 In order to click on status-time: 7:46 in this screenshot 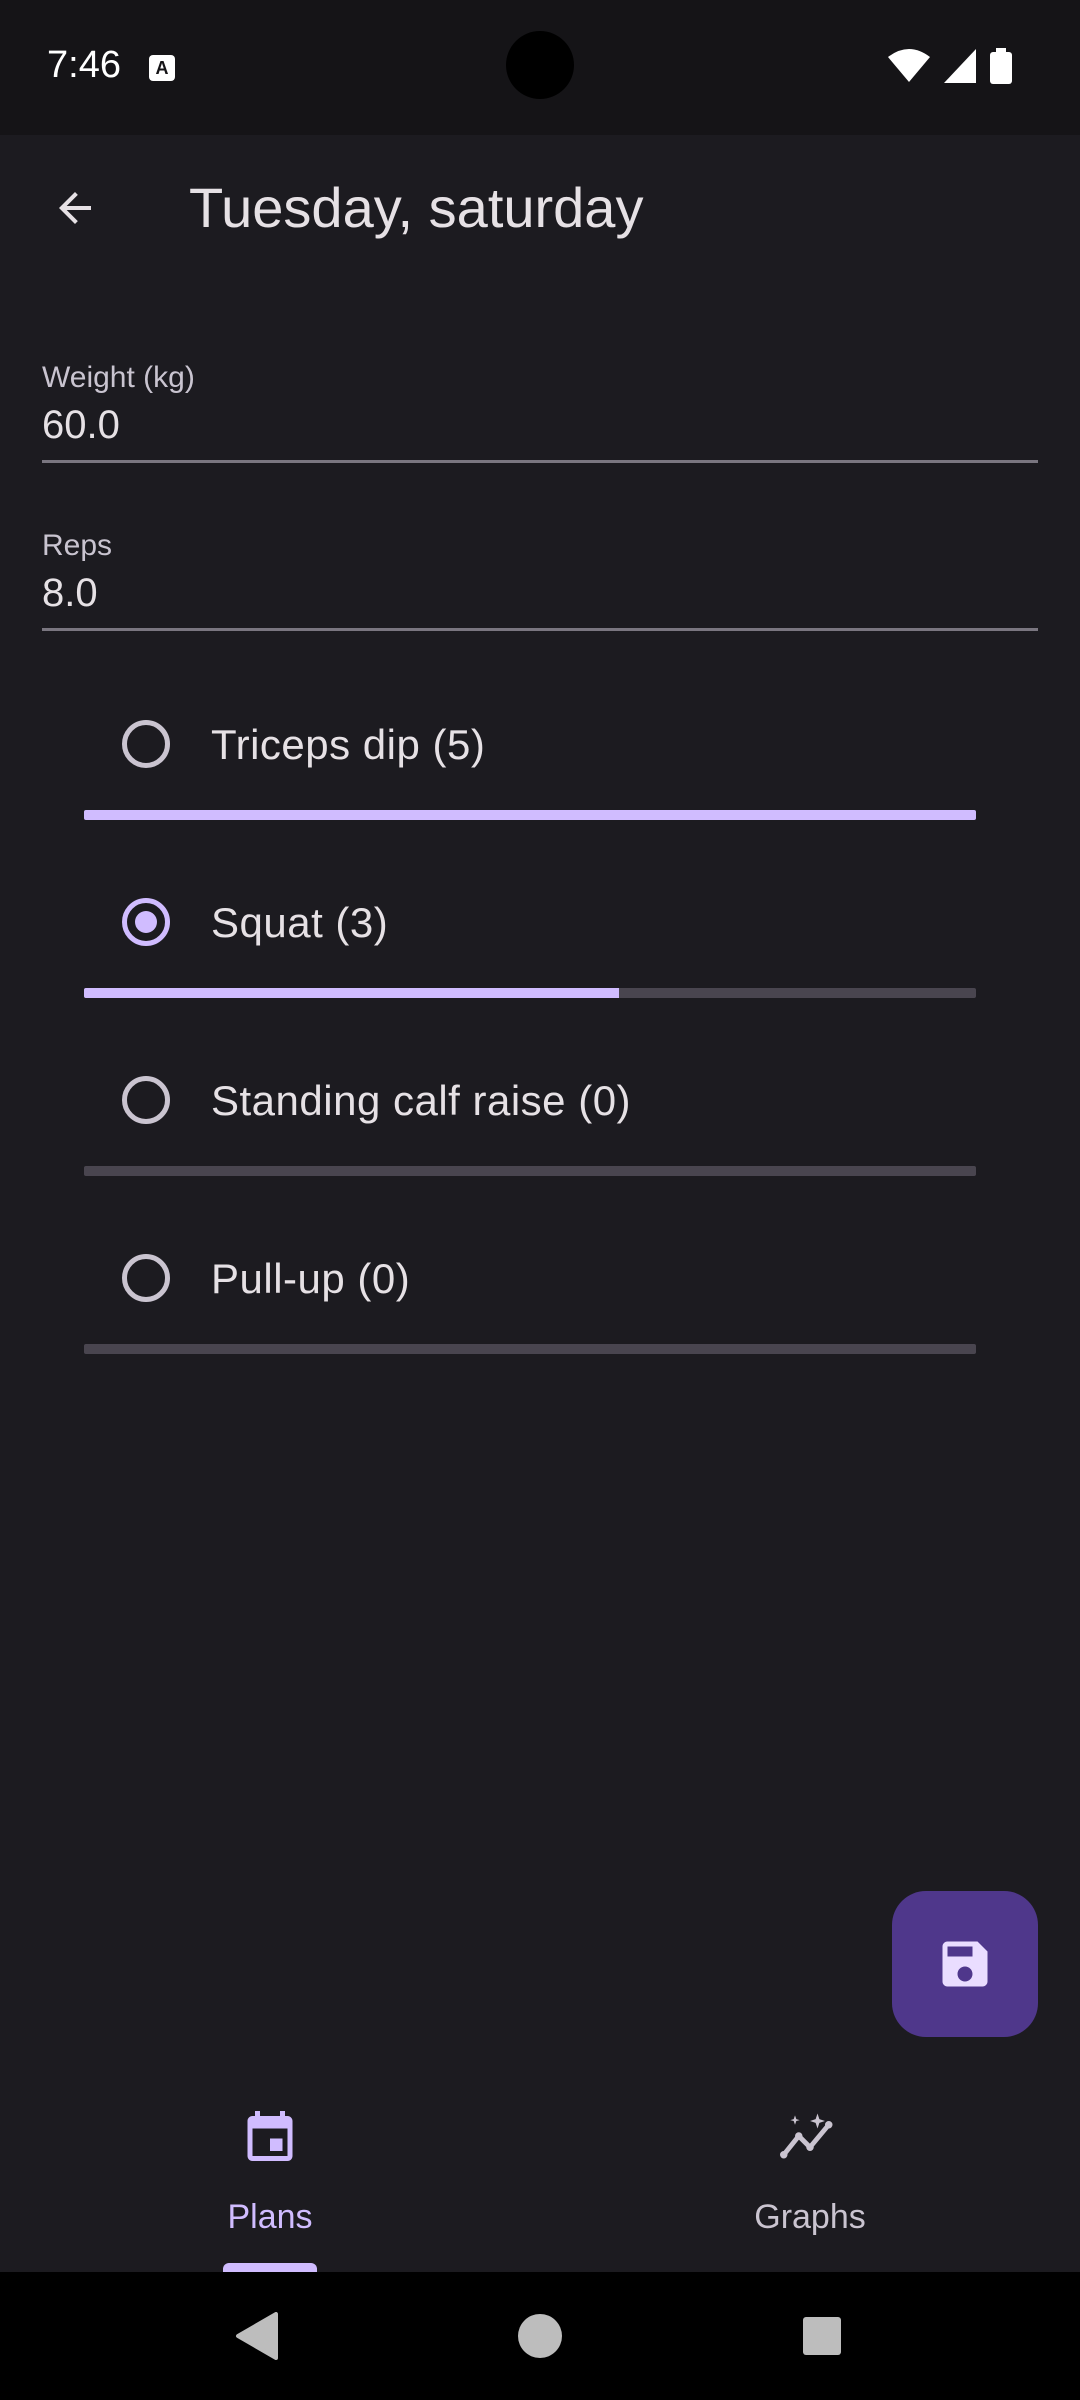, I will do `click(84, 65)`.